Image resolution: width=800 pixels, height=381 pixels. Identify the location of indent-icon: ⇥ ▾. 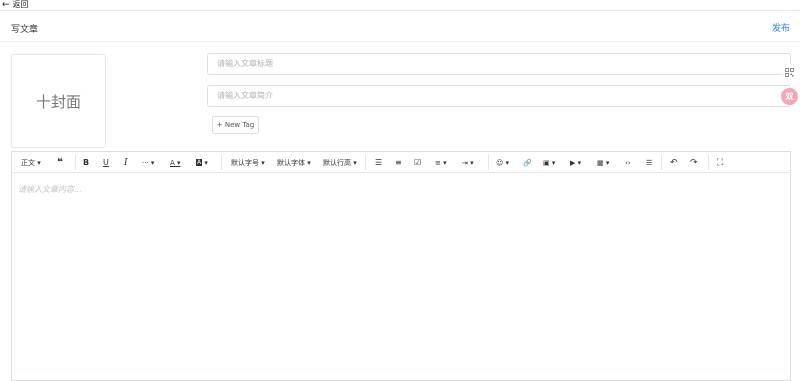
(468, 162).